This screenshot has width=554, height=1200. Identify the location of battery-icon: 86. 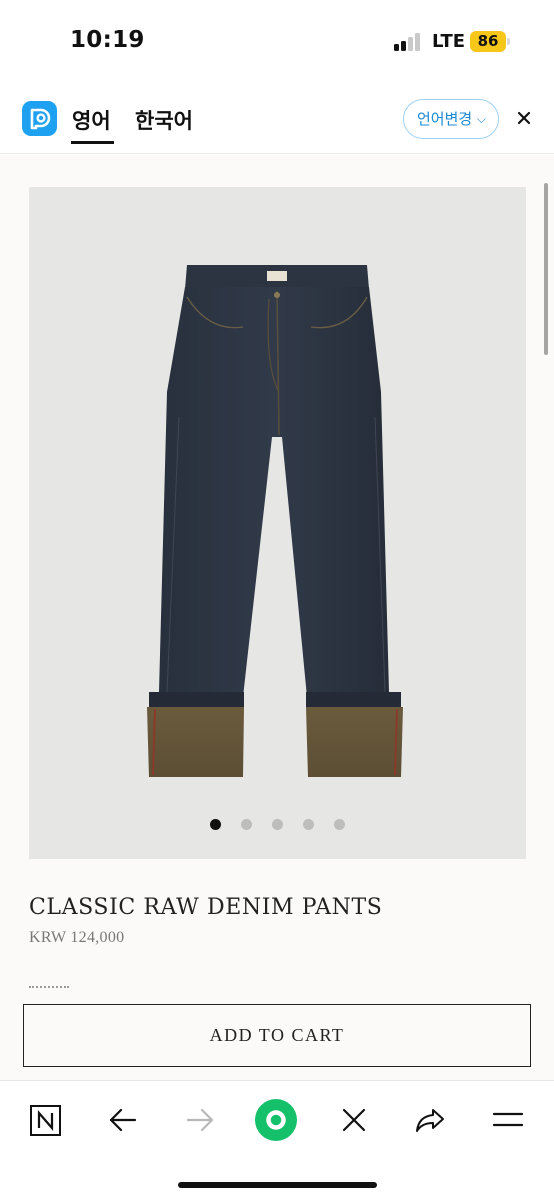
(488, 41).